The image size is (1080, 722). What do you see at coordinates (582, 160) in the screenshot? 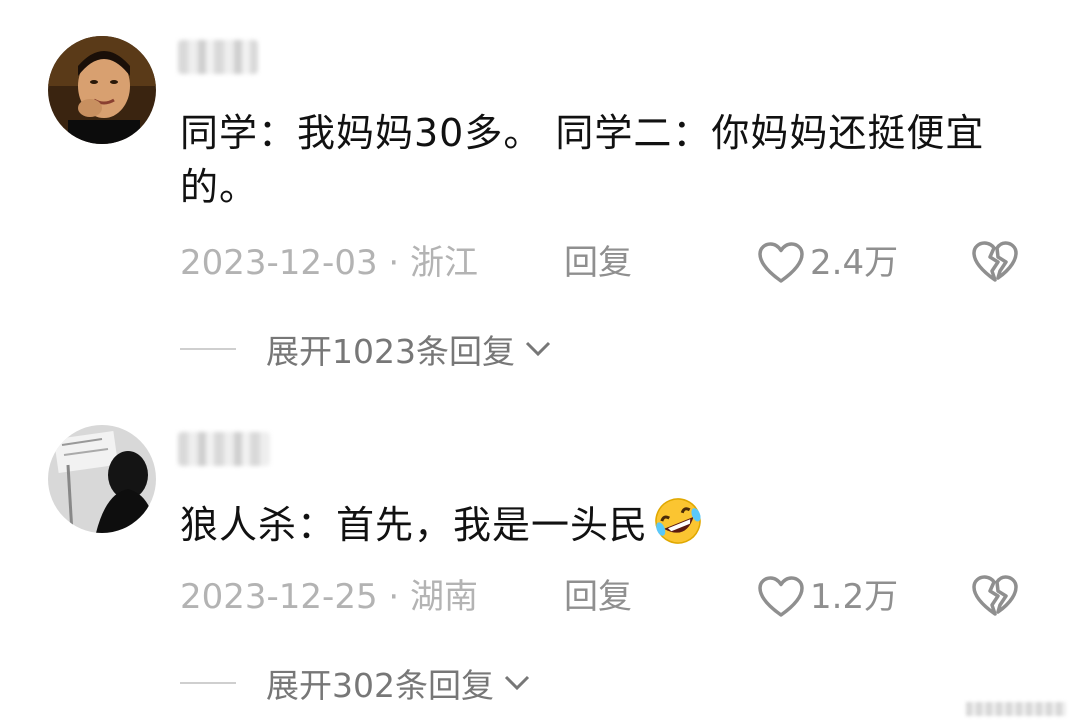
I see `comment-text: 同学：我妈妈30多。 同学二：你妈妈还挺便宜的。` at bounding box center [582, 160].